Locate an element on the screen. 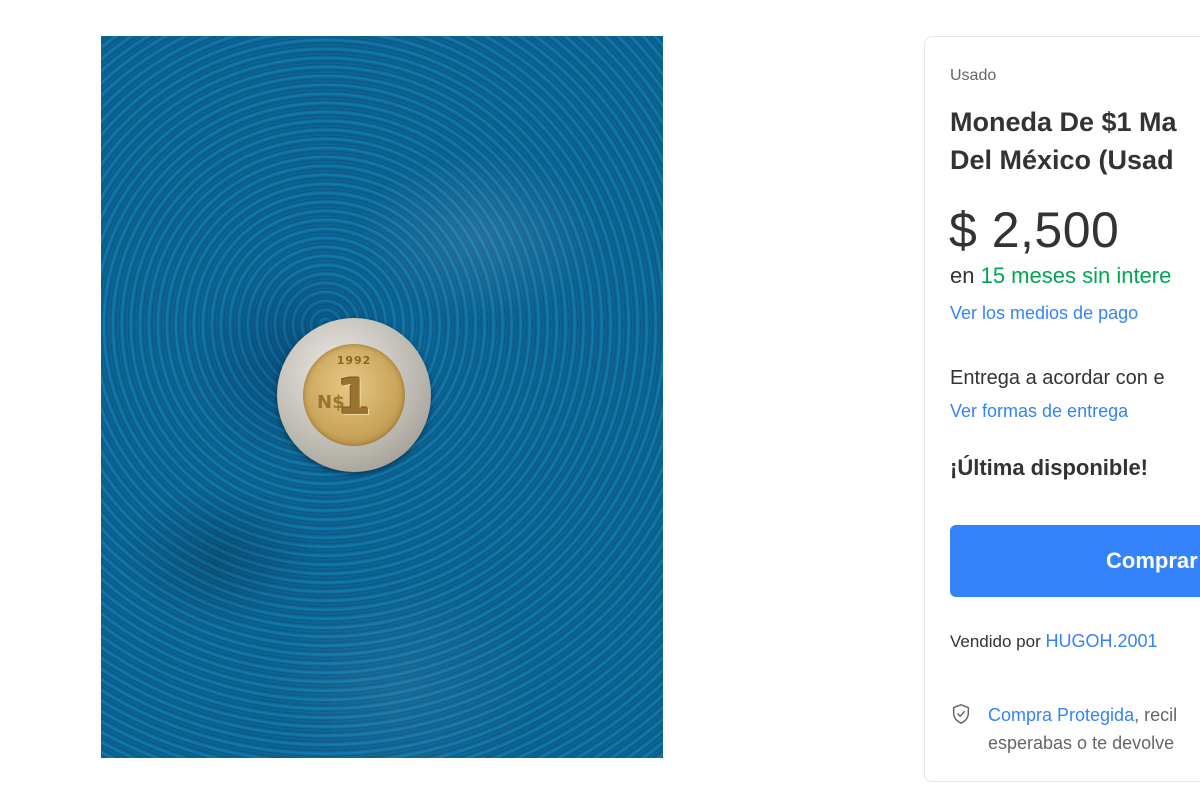 The width and height of the screenshot is (1200, 800). installments-prefix: en is located at coordinates (965, 275).